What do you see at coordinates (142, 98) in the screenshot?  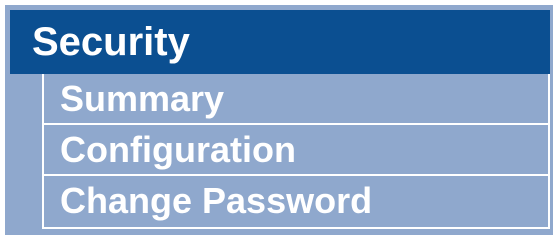 I see `menu-item-summary-label: Summary` at bounding box center [142, 98].